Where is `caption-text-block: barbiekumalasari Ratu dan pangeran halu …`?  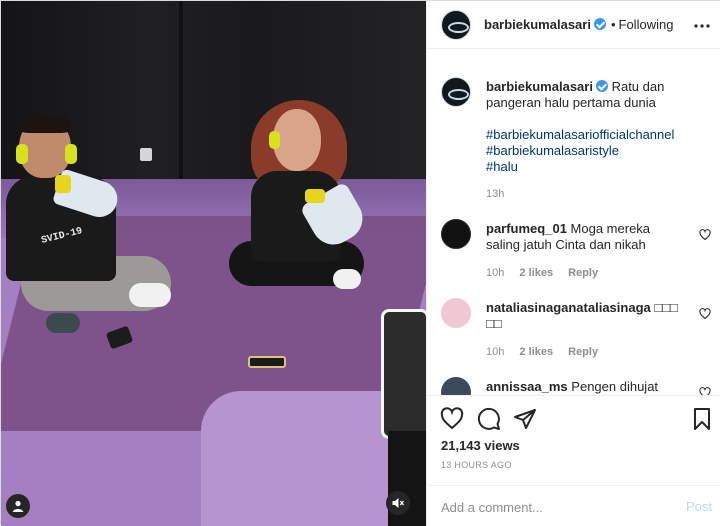
caption-text-block: barbiekumalasari Ratu dan pangeran halu … is located at coordinates (583, 127).